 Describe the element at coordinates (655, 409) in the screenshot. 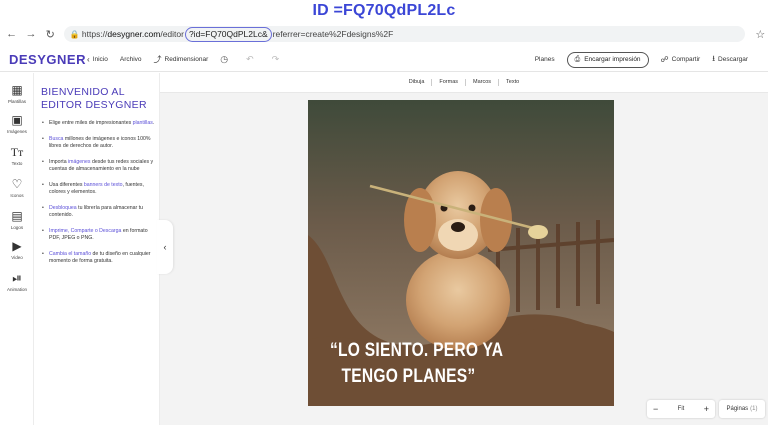

I see `zoom-out-button: −` at that location.